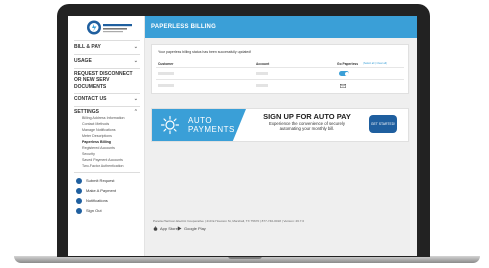  I want to click on nav-bill-pay-label: BILL & PAY, so click(87, 47).